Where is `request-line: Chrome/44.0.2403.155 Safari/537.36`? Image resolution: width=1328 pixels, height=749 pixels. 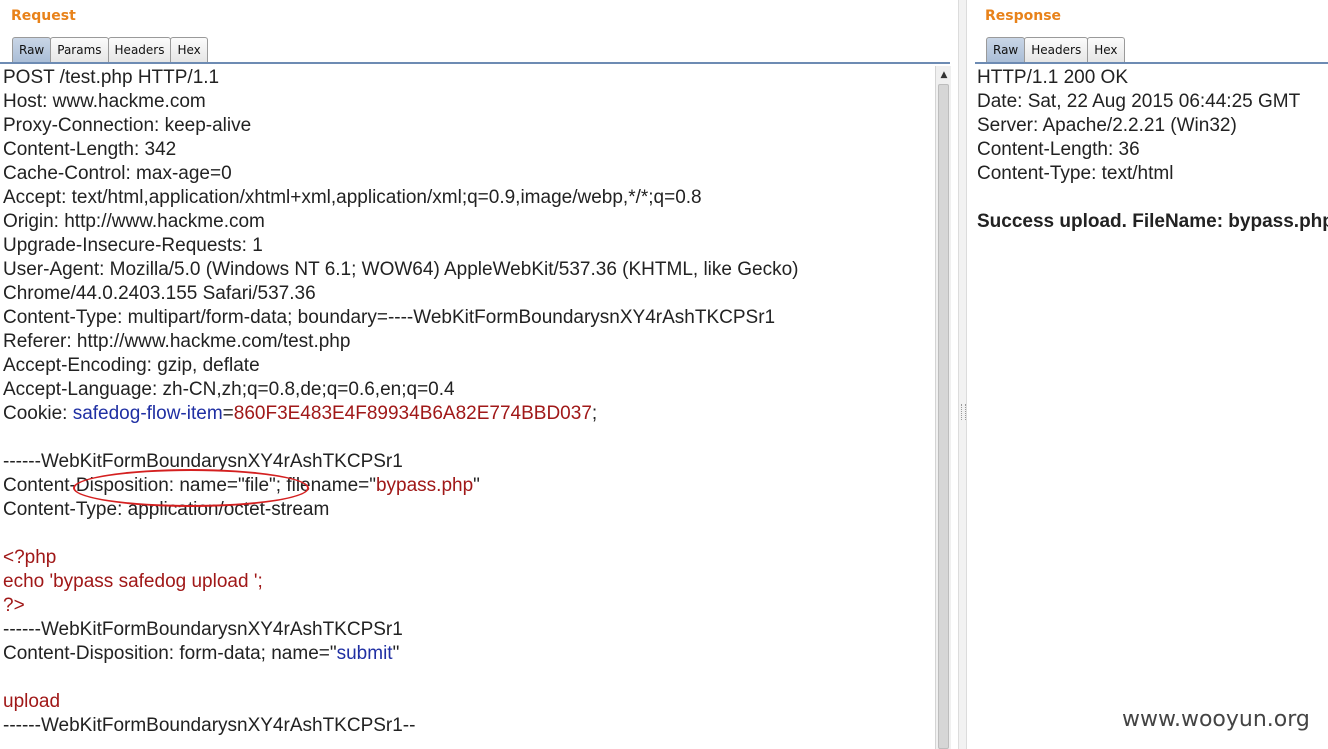 request-line: Chrome/44.0.2403.155 Safari/537.36 is located at coordinates (468, 294).